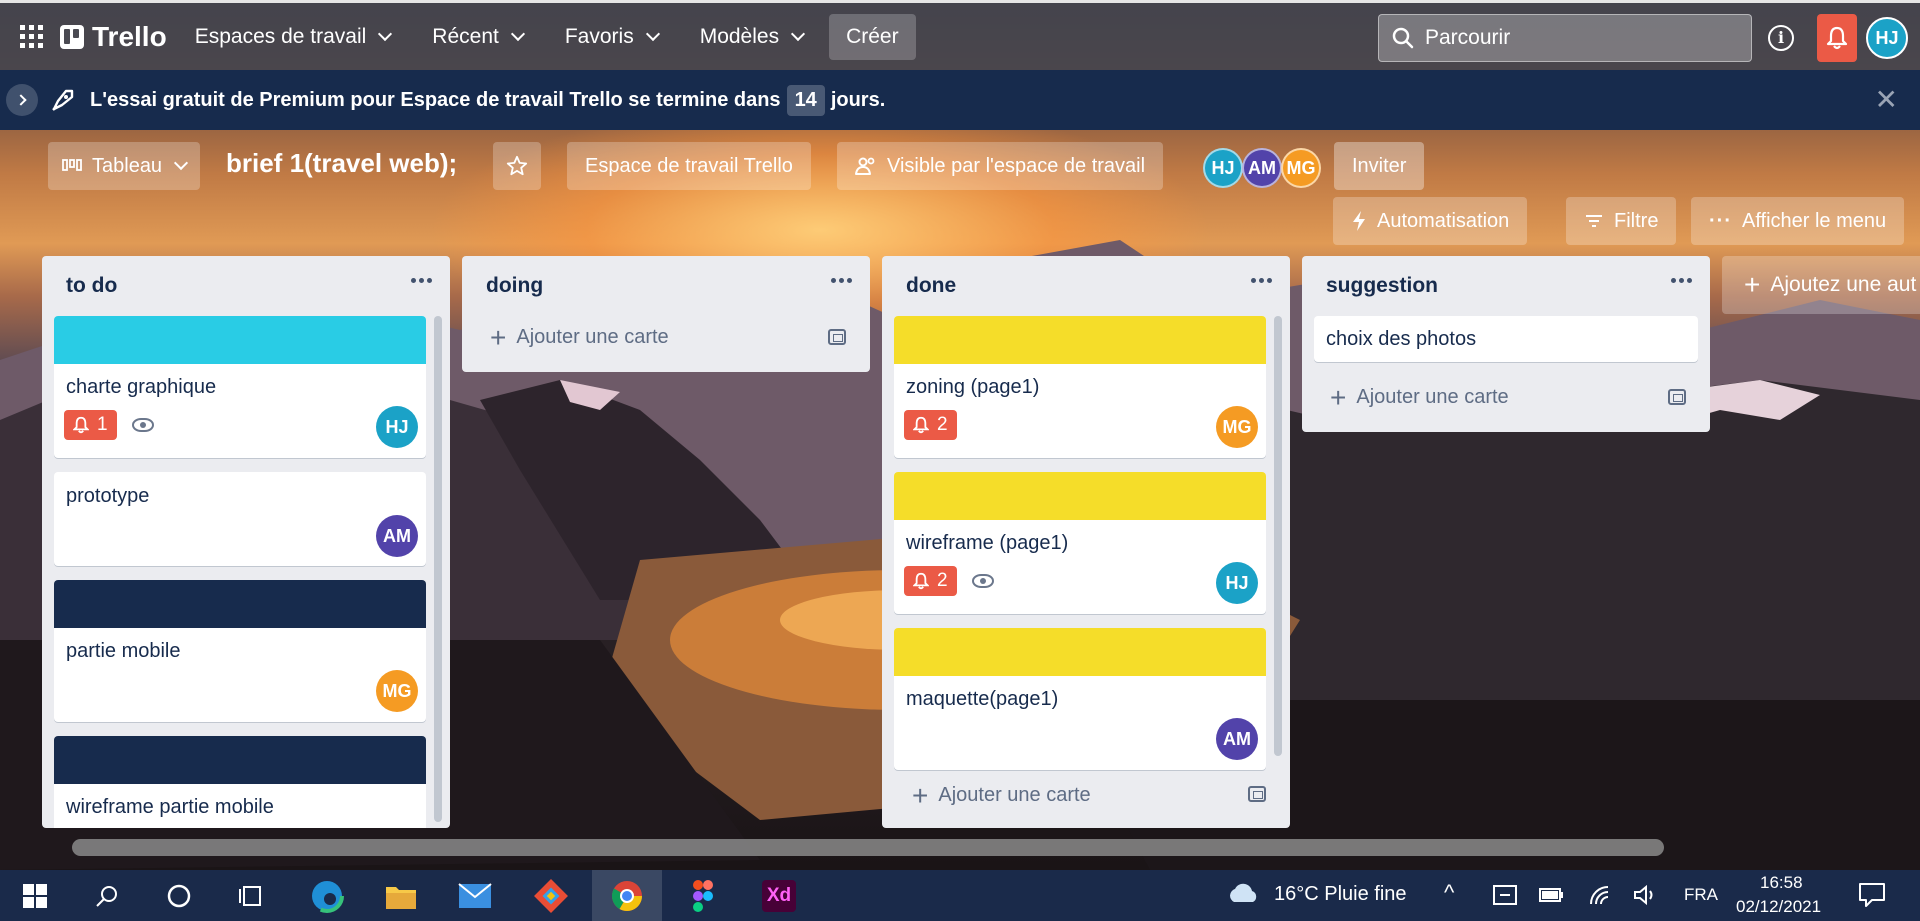 The height and width of the screenshot is (921, 1920). Describe the element at coordinates (124, 166) in the screenshot. I see `view-switcher-button: Tableau` at that location.